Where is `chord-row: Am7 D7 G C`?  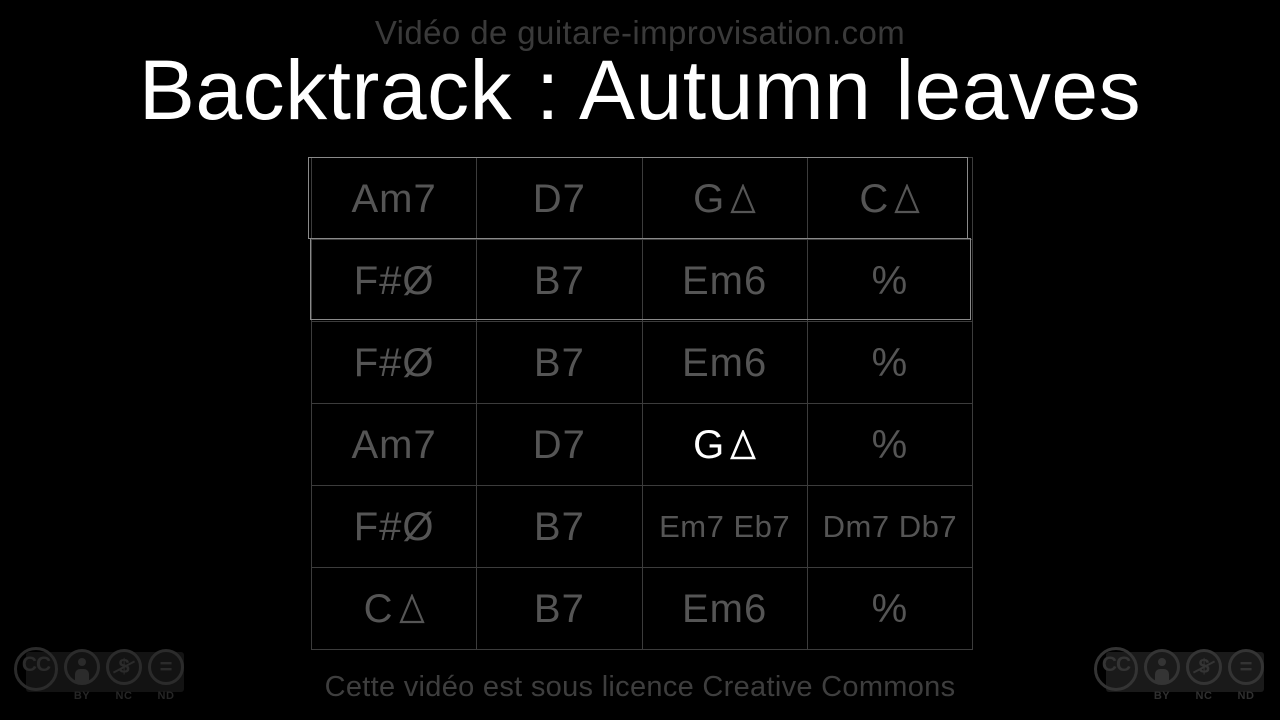 chord-row: Am7 D7 G C is located at coordinates (642, 198).